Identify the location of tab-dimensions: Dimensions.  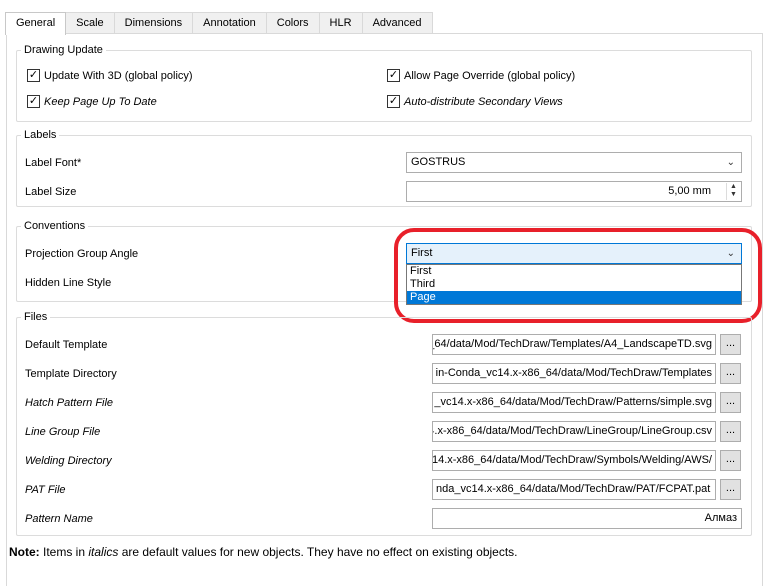
(153, 23).